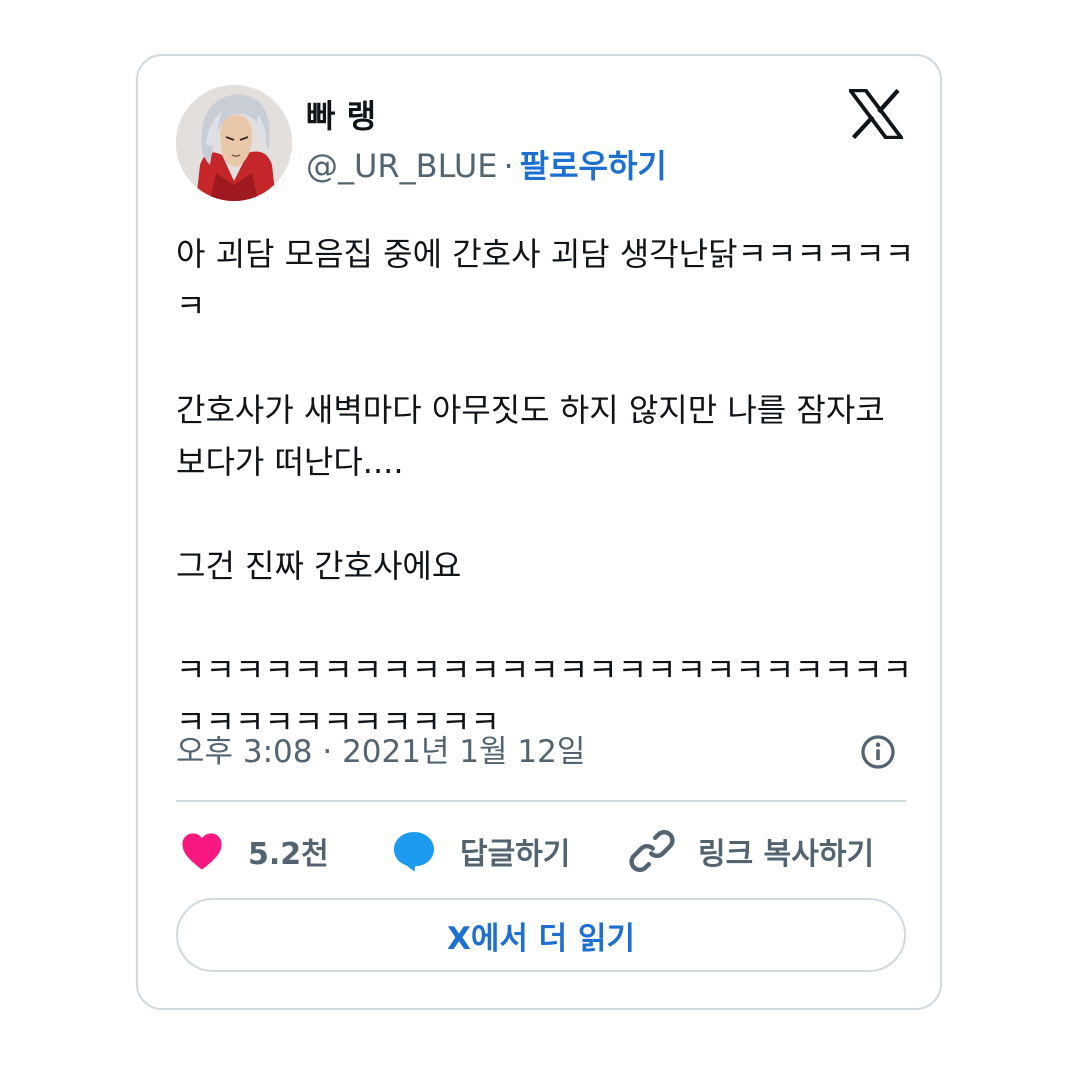 This screenshot has width=1080, height=1066. What do you see at coordinates (401, 166) in the screenshot?
I see `user-handle: @_UR_BLUE` at bounding box center [401, 166].